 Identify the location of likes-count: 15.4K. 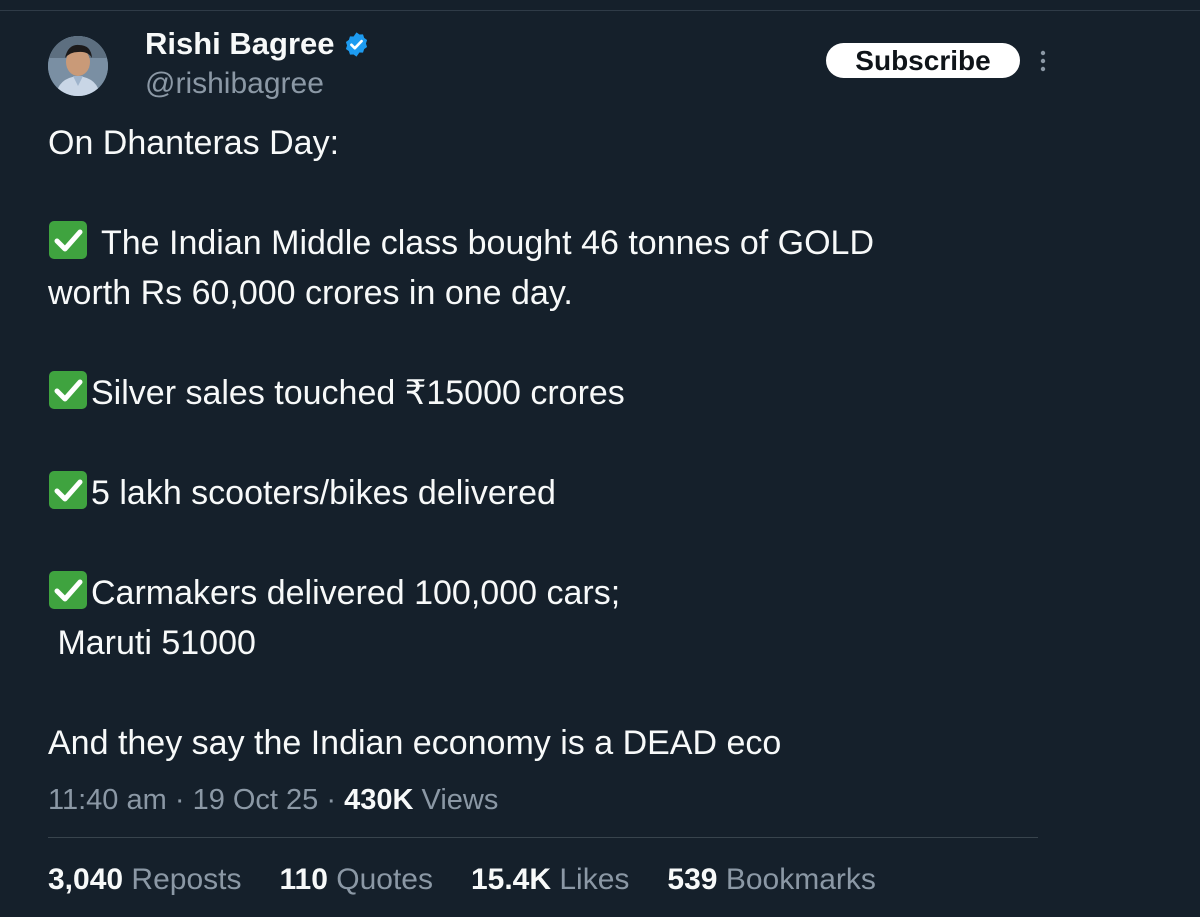
(511, 879).